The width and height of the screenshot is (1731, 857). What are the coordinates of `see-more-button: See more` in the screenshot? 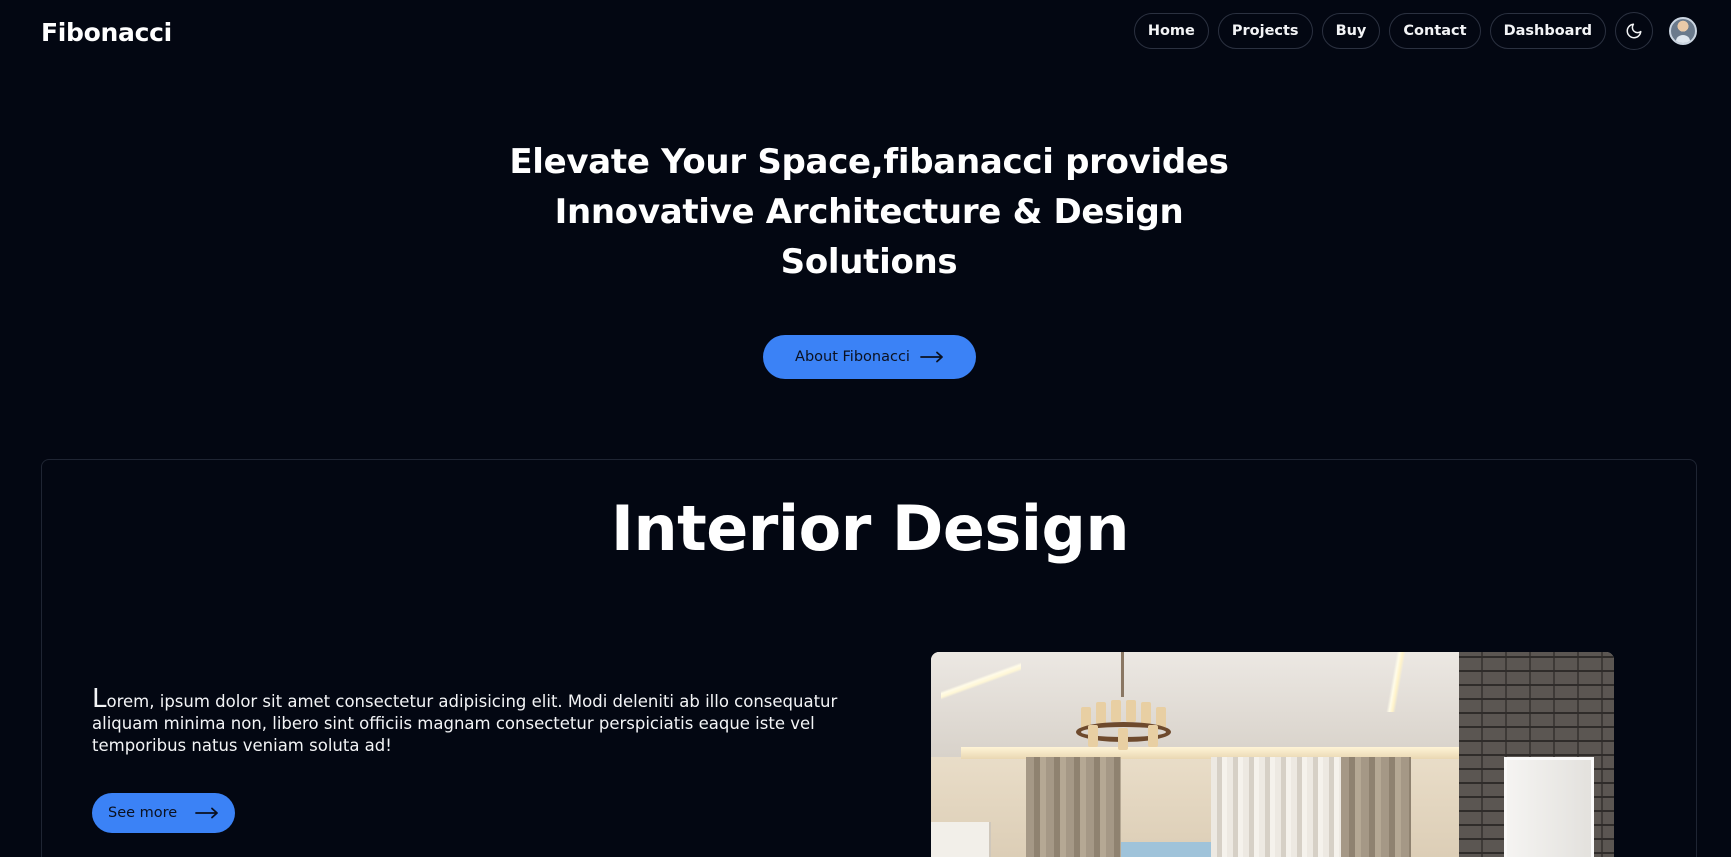 It's located at (163, 813).